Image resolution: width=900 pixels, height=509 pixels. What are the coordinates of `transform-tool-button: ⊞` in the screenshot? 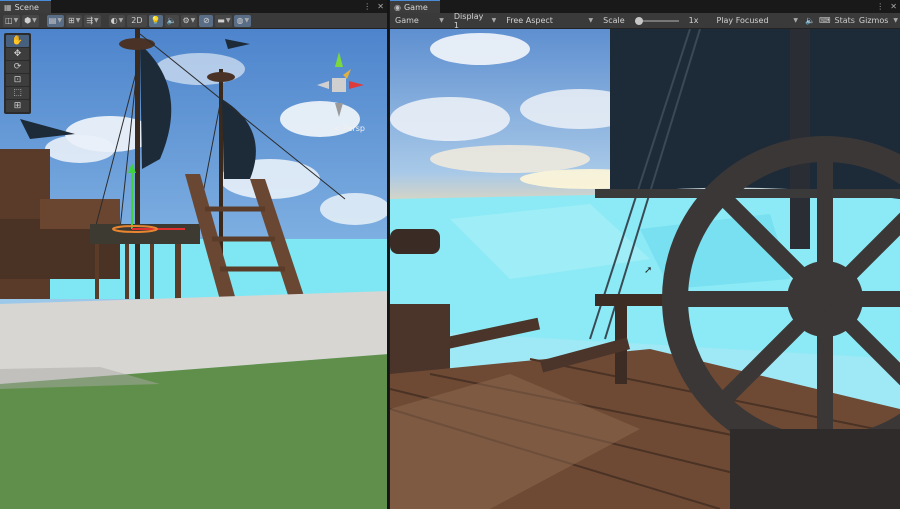 It's located at (17, 106).